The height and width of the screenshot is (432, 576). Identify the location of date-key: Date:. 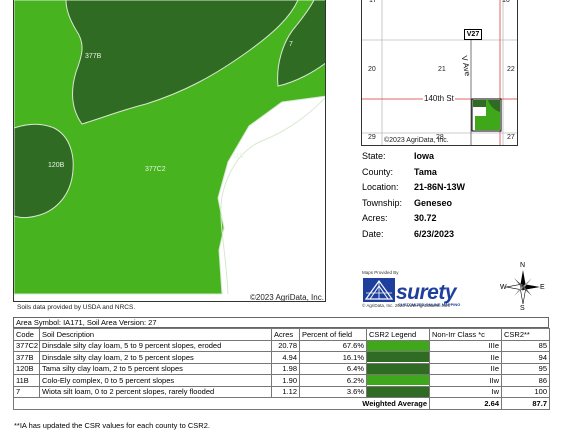
(373, 233).